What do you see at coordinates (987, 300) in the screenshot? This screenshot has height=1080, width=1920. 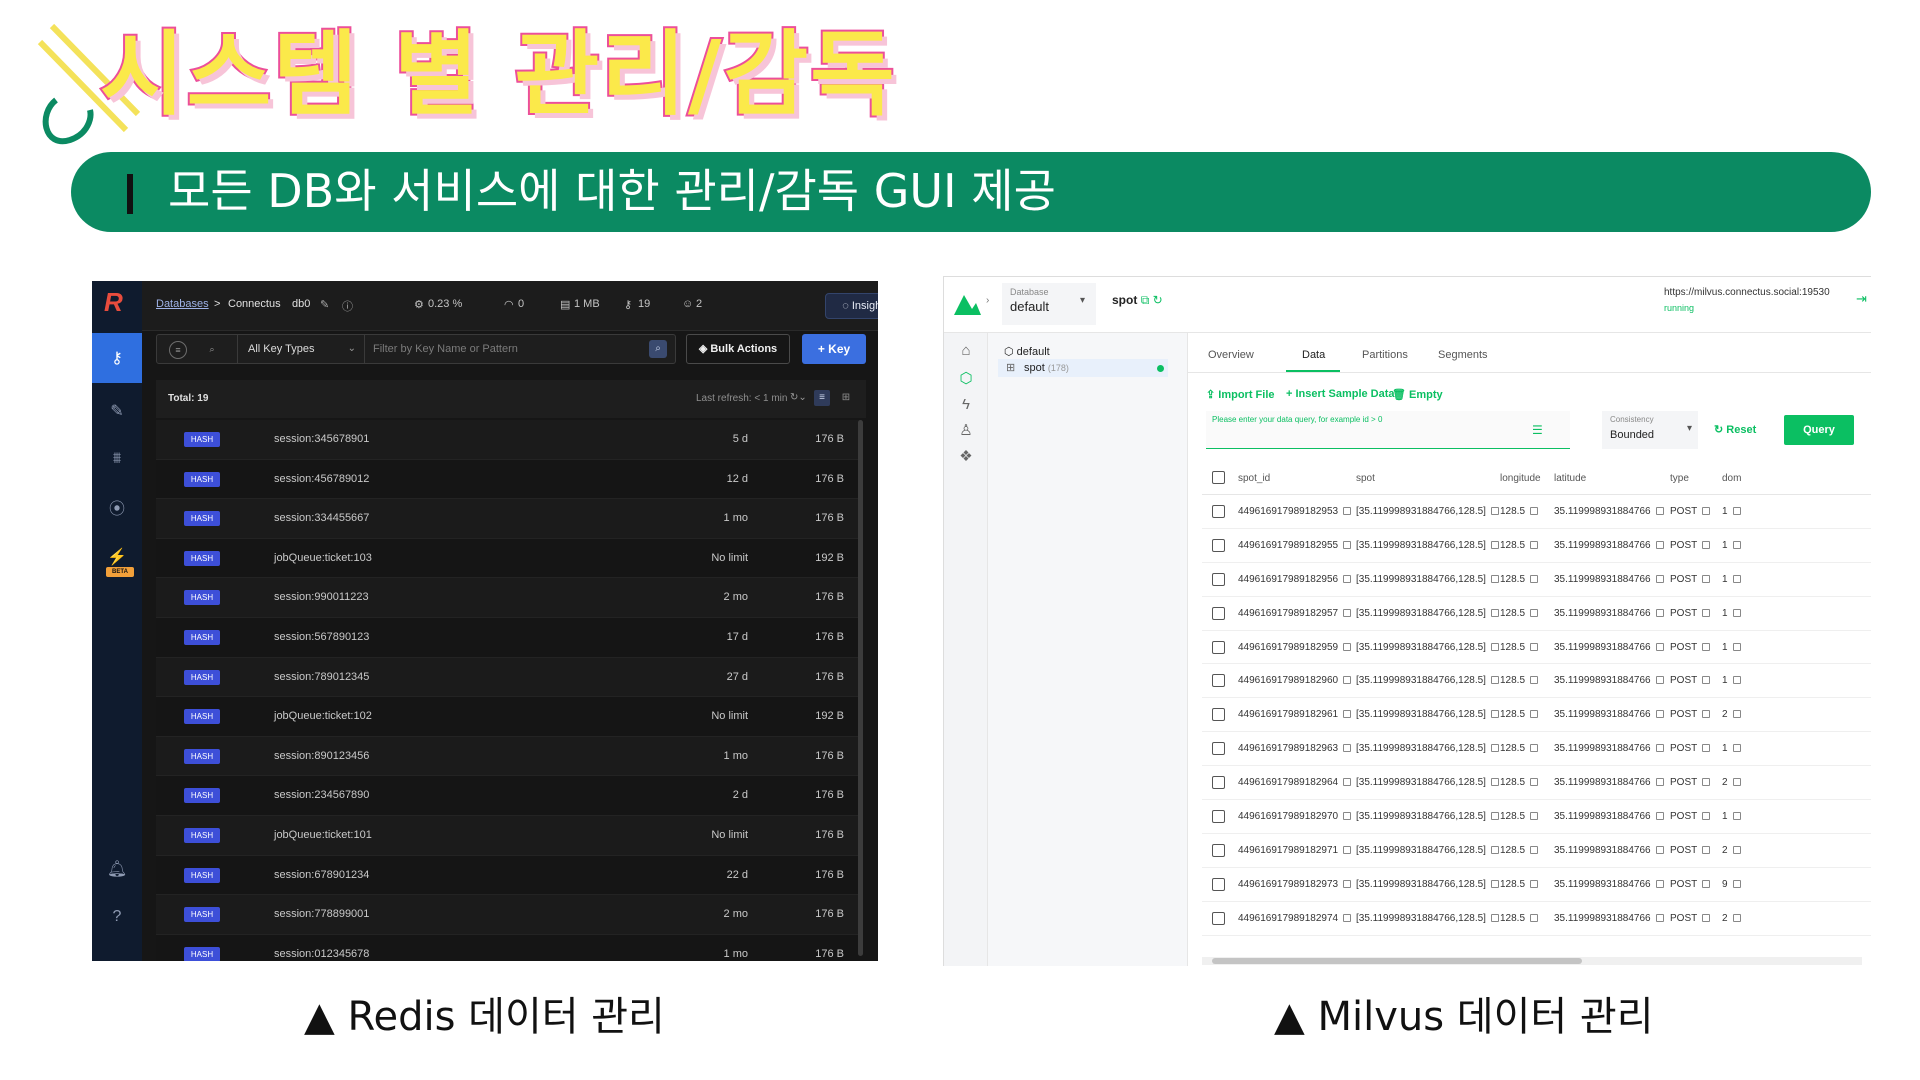 I see `chevron-right-icon: ›` at bounding box center [987, 300].